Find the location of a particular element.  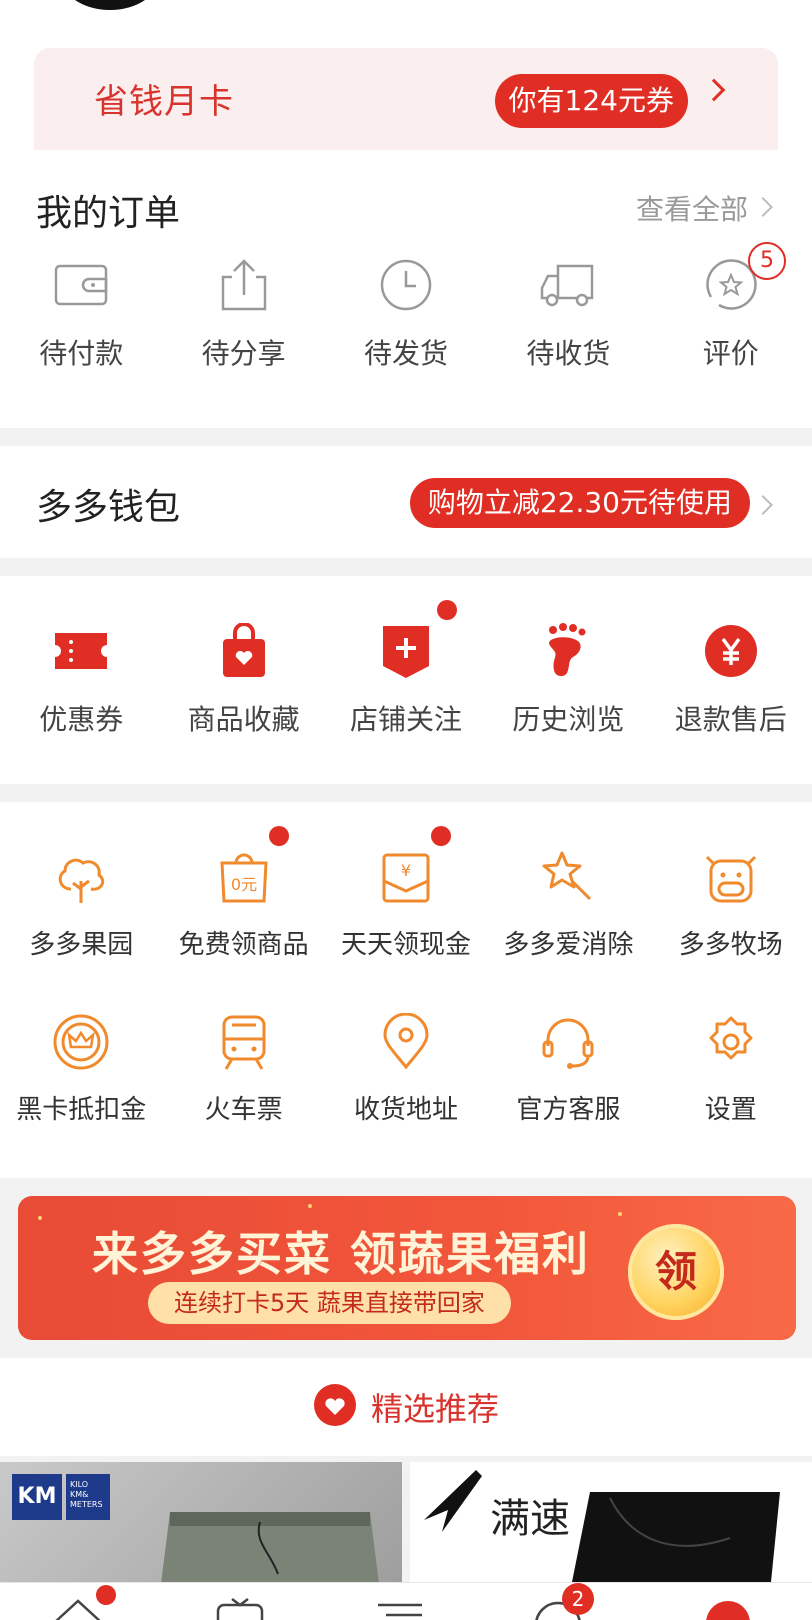

order-pending-share: 待分享 is located at coordinates (243, 311).